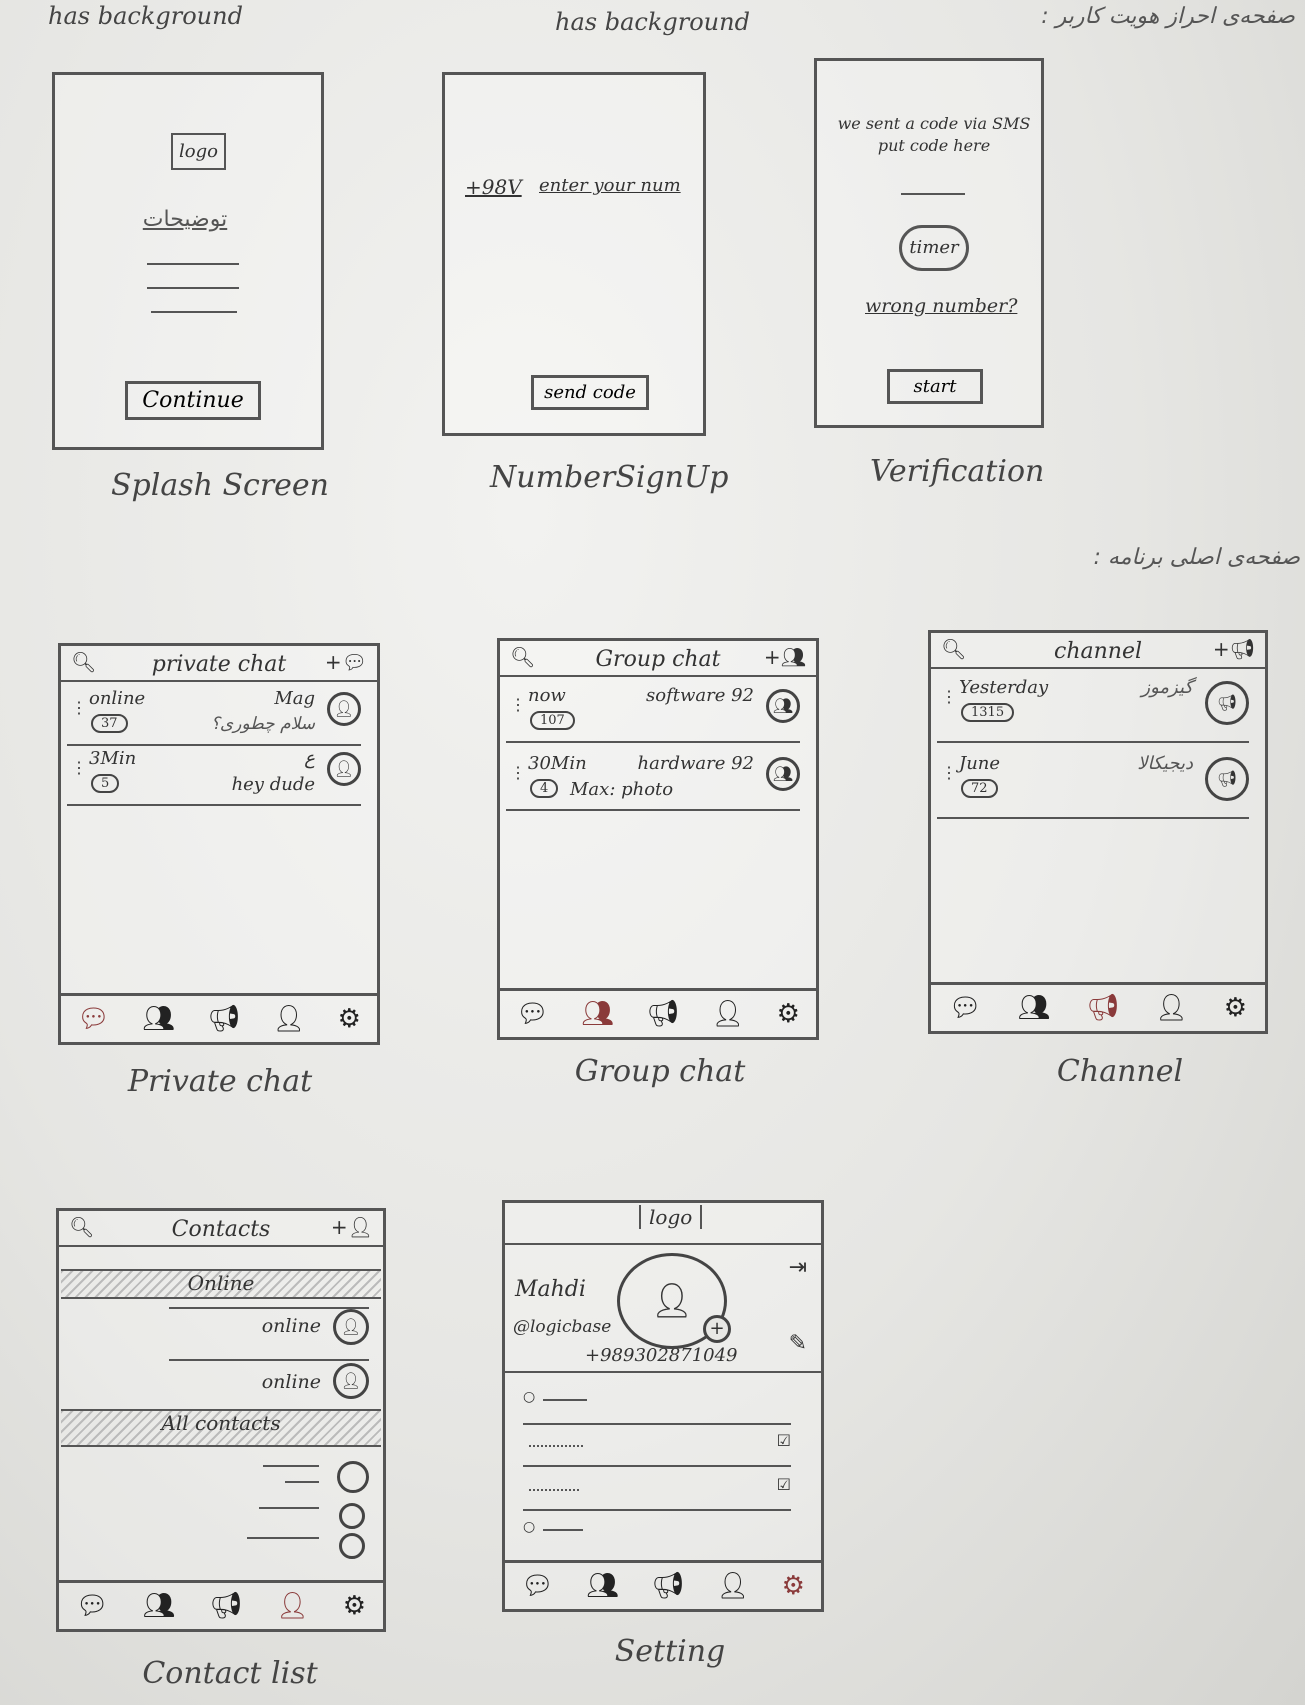  I want to click on edit-icon: ✎, so click(798, 1343).